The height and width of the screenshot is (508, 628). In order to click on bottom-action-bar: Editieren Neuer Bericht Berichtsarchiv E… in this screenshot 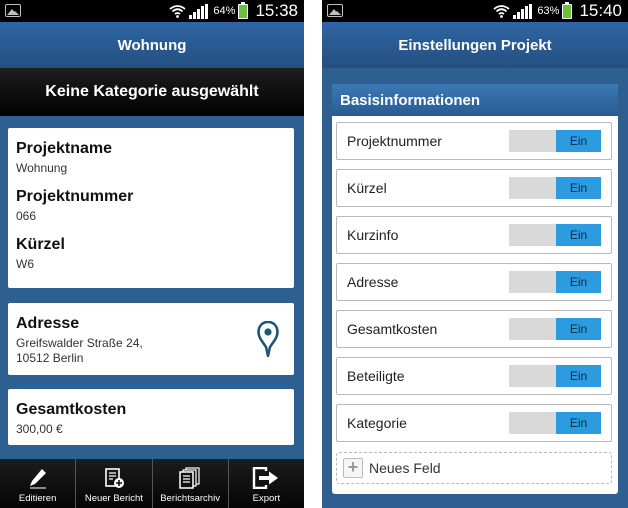, I will do `click(152, 483)`.